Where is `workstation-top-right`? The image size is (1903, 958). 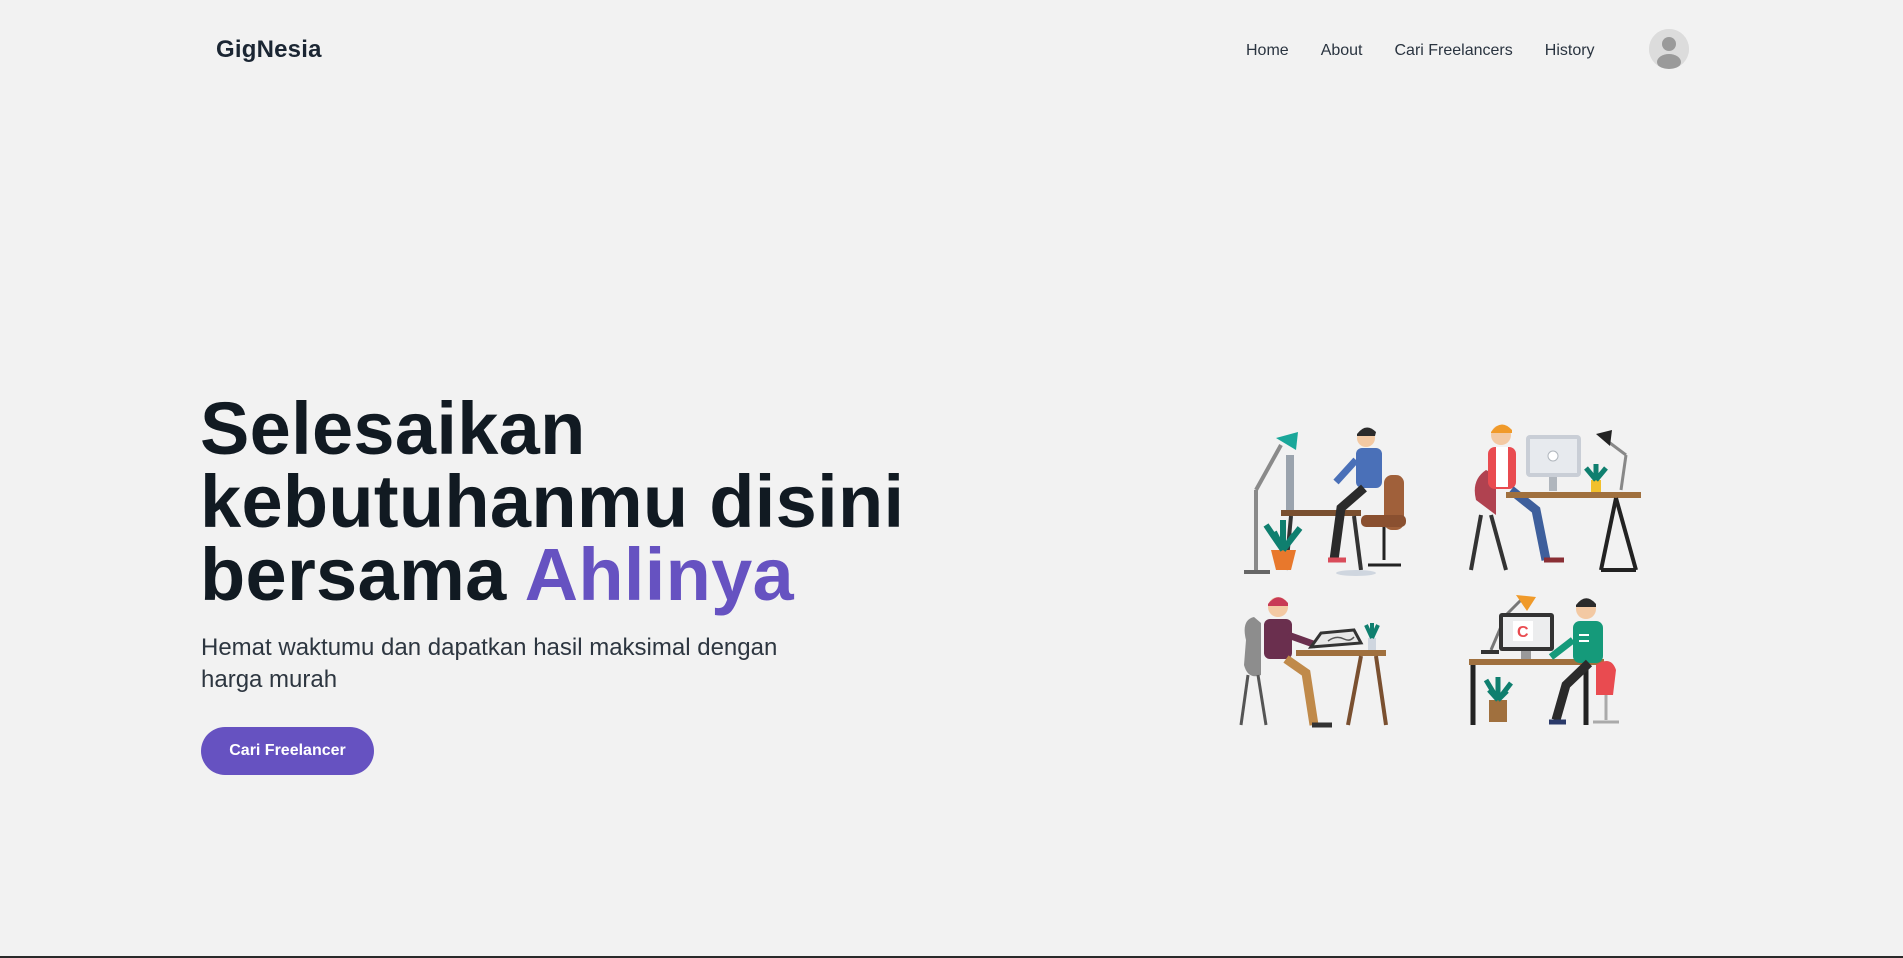
workstation-top-right is located at coordinates (1555, 498).